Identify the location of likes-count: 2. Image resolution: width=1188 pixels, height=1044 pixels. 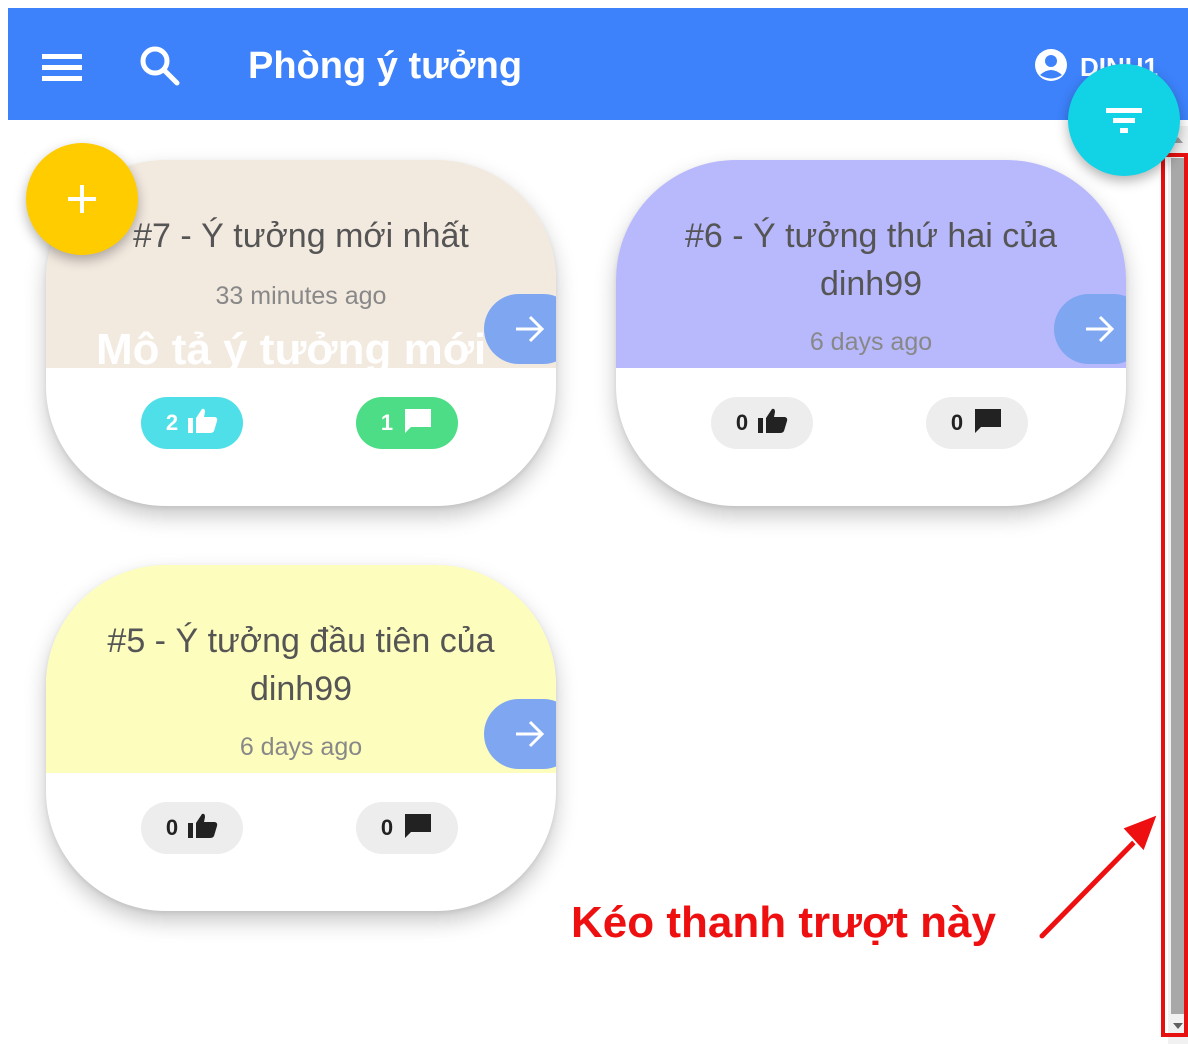
(172, 422).